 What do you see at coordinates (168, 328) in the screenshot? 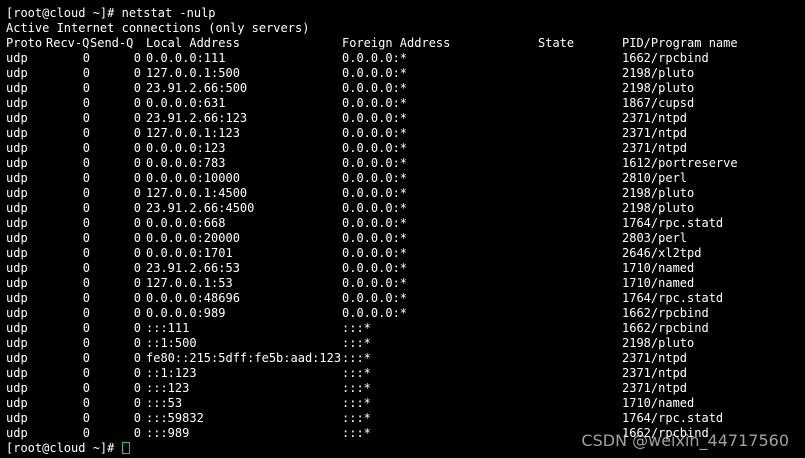
I see `cell-local-address: :::111` at bounding box center [168, 328].